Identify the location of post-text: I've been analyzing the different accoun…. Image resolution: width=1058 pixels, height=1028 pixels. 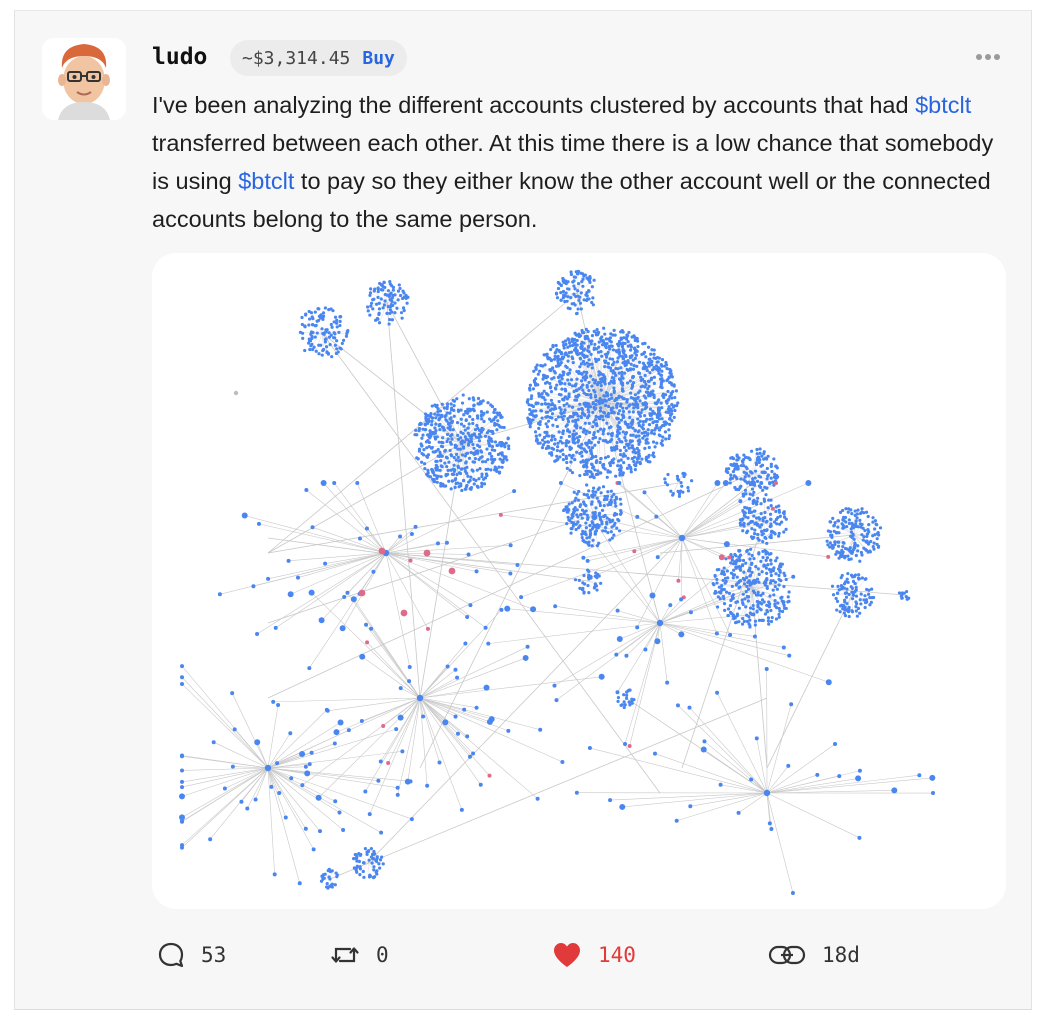
(577, 162).